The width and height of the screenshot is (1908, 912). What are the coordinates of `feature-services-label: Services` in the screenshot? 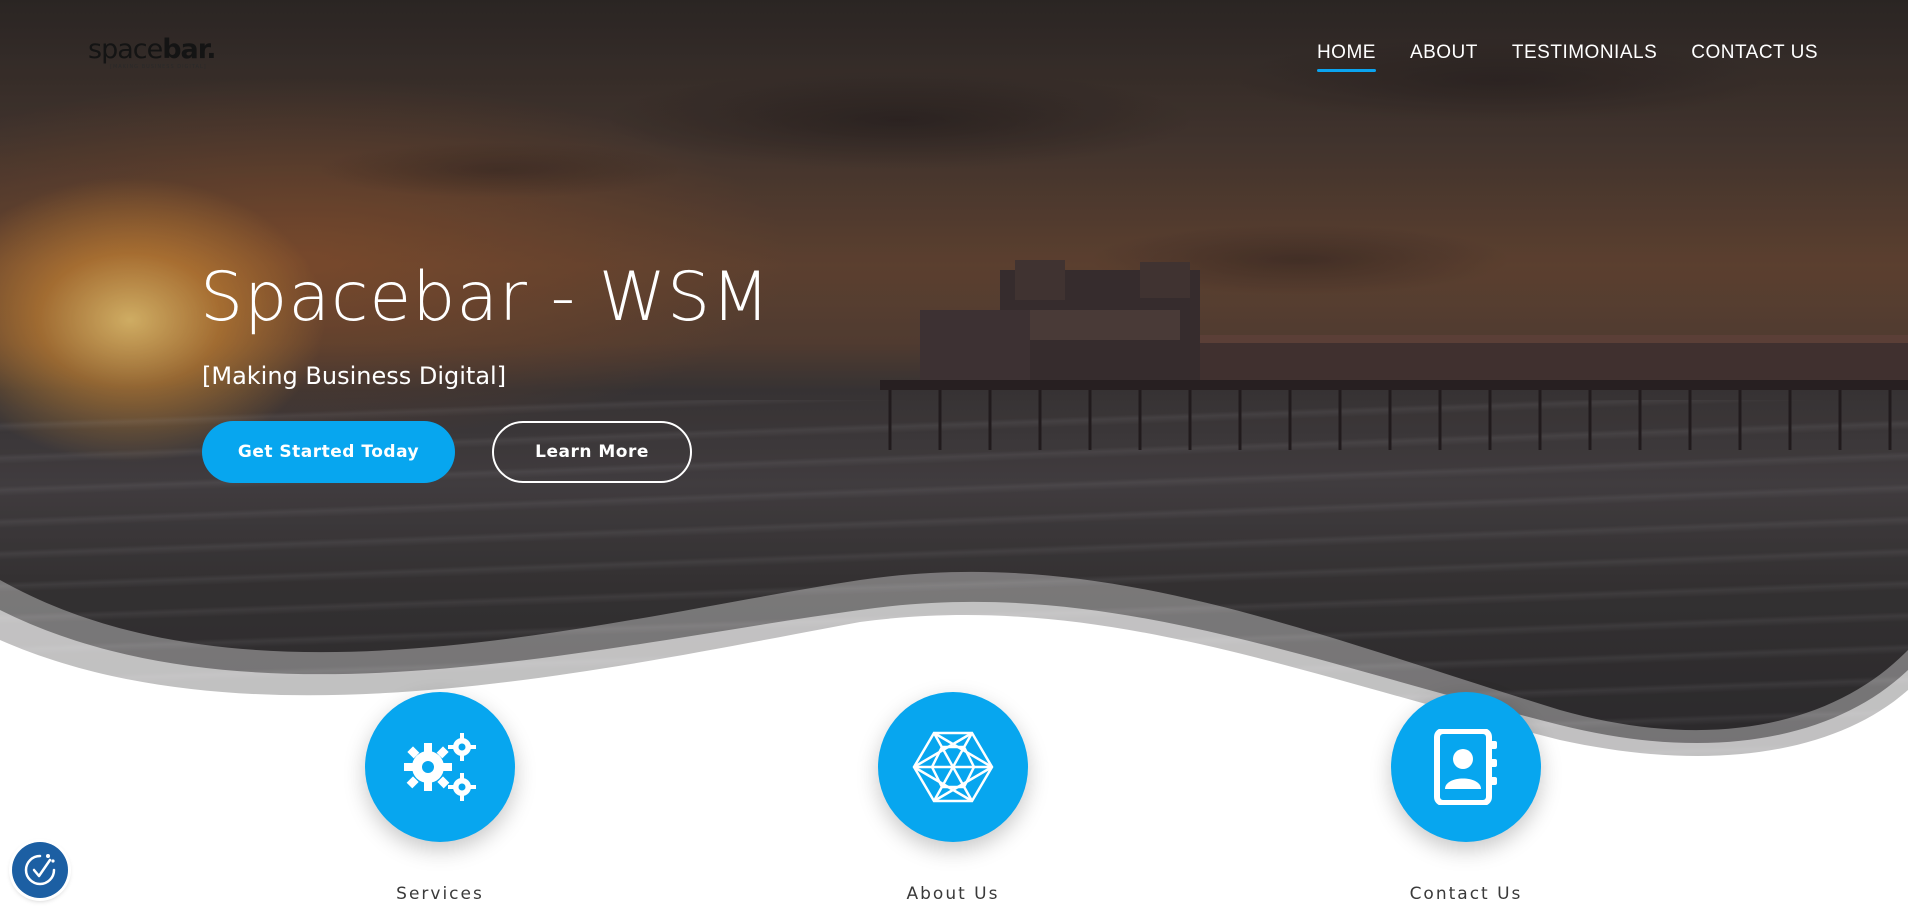 It's located at (440, 894).